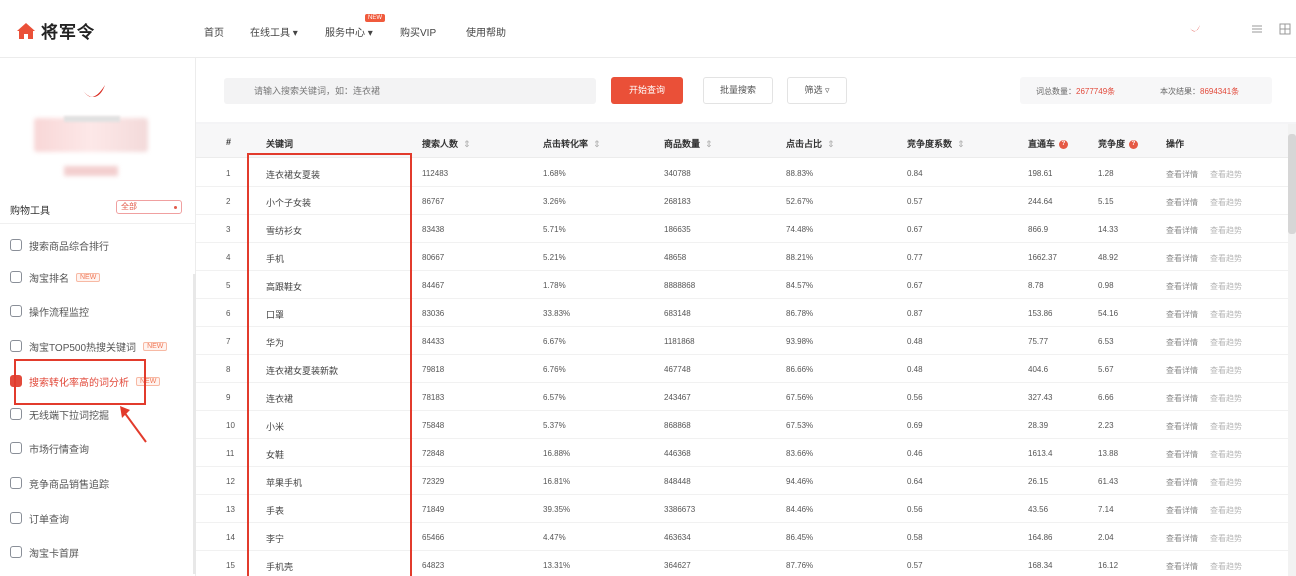  What do you see at coordinates (738, 90) in the screenshot?
I see `batch-search-button: 批量搜索` at bounding box center [738, 90].